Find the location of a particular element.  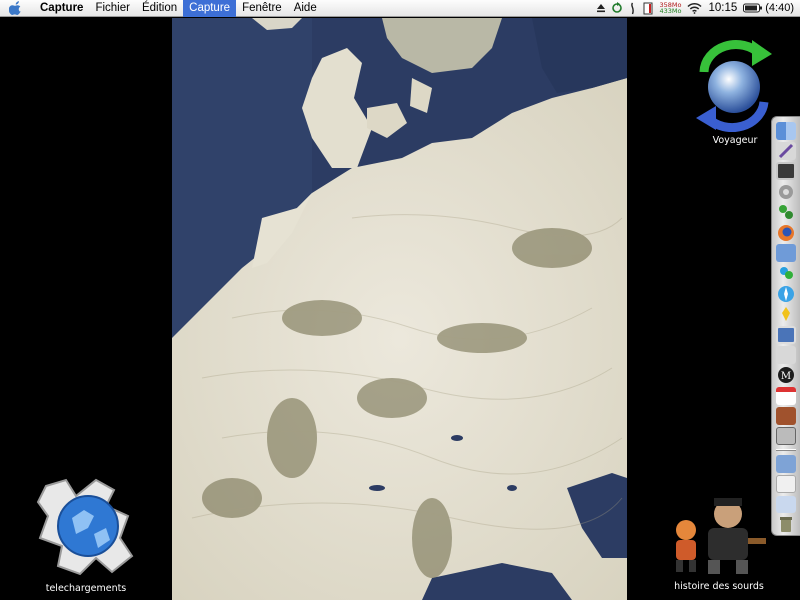

preview-icon is located at coordinates (786, 253).